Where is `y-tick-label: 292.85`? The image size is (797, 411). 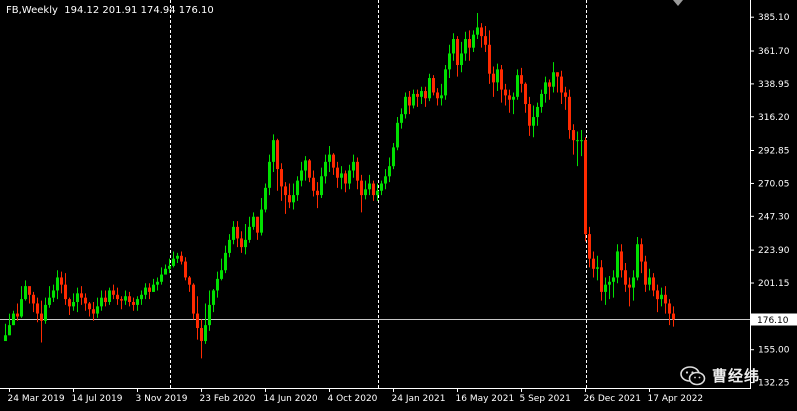 y-tick-label: 292.85 is located at coordinates (774, 152).